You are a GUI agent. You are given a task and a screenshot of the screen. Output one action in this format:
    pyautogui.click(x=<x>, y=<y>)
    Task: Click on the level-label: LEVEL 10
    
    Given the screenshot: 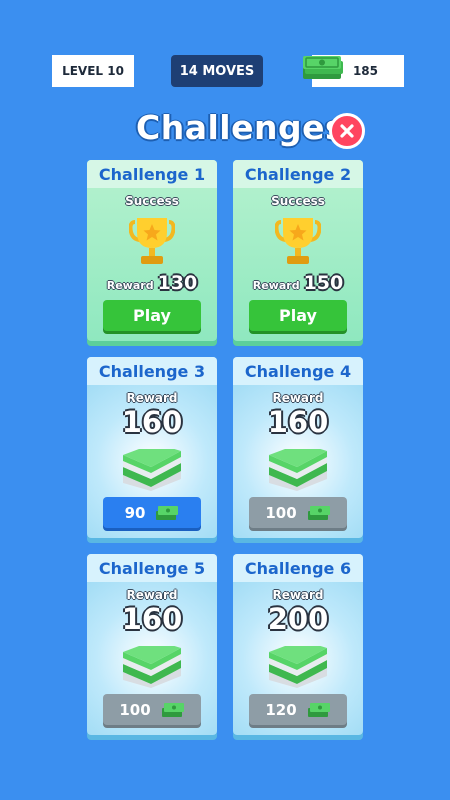 What is the action you would take?
    pyautogui.click(x=93, y=71)
    